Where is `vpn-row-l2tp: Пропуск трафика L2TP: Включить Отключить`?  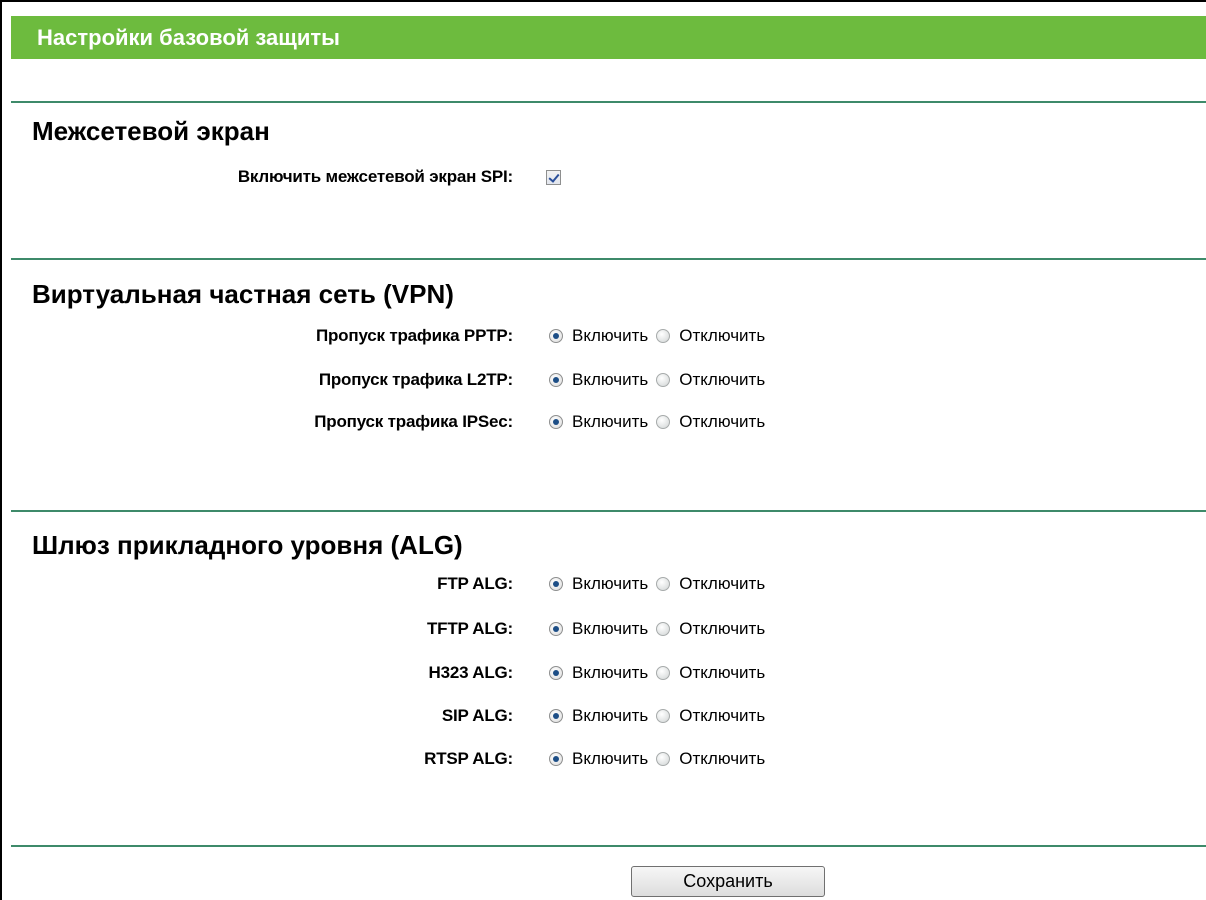
vpn-row-l2tp: Пропуск трафика L2TP: Включить Отключить is located at coordinates (603, 380).